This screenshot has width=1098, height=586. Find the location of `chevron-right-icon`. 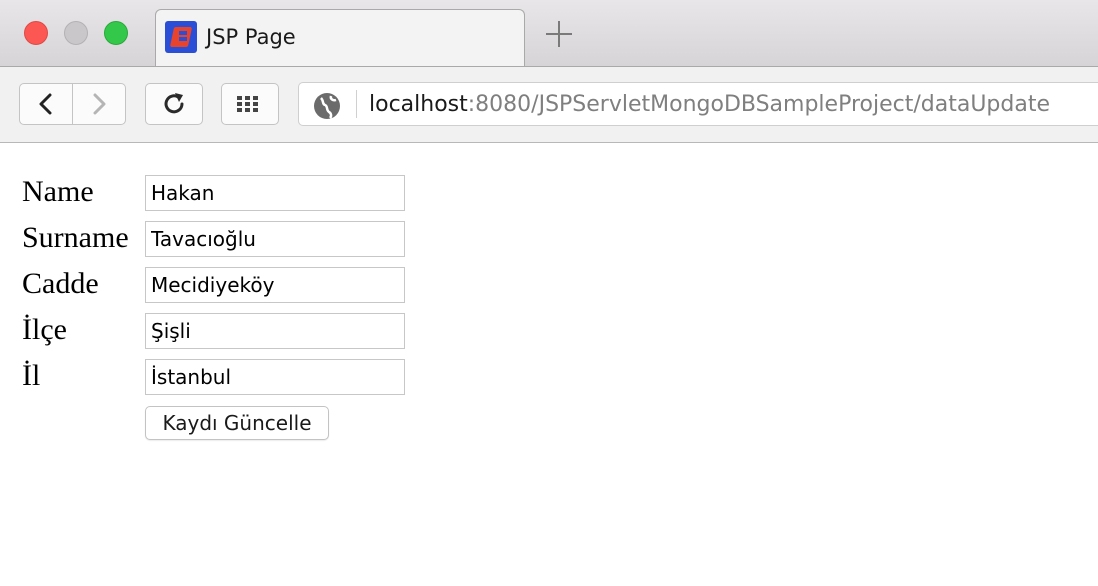

chevron-right-icon is located at coordinates (99, 104).